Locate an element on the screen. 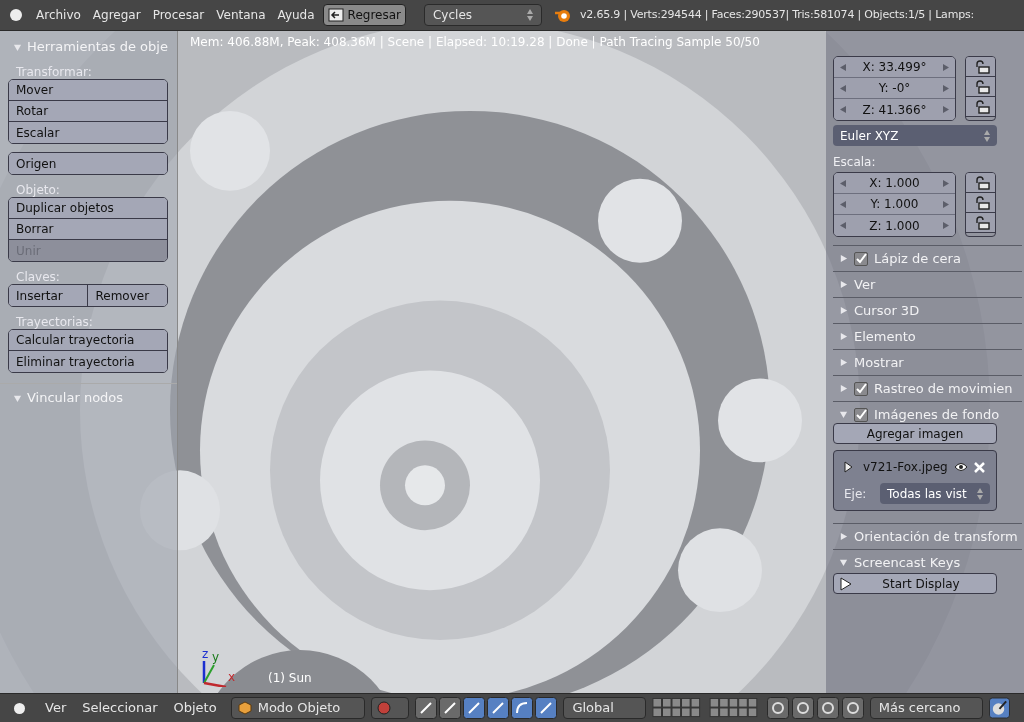 Image resolution: width=1024 pixels, height=722 pixels. play-icon is located at coordinates (846, 583).